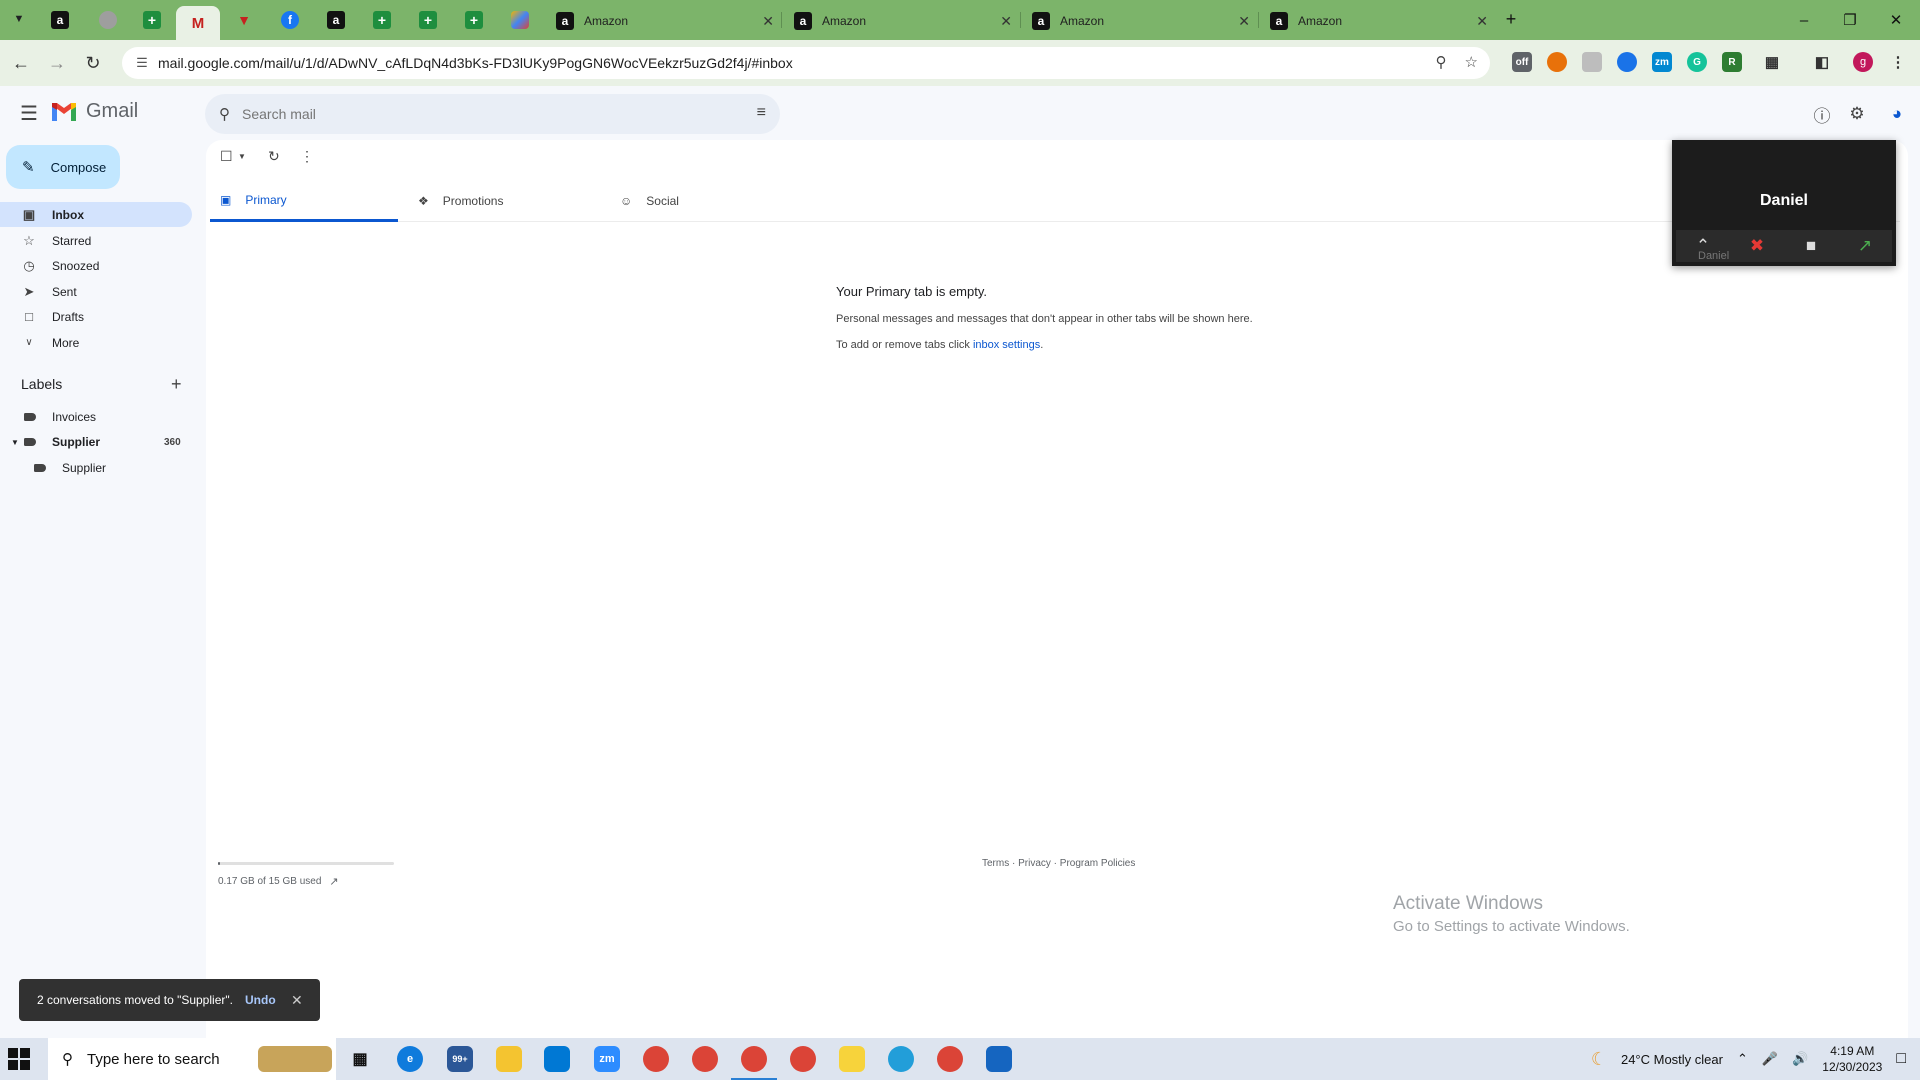 This screenshot has height=1080, width=1920. What do you see at coordinates (224, 114) in the screenshot?
I see `search-icon: ⚲` at bounding box center [224, 114].